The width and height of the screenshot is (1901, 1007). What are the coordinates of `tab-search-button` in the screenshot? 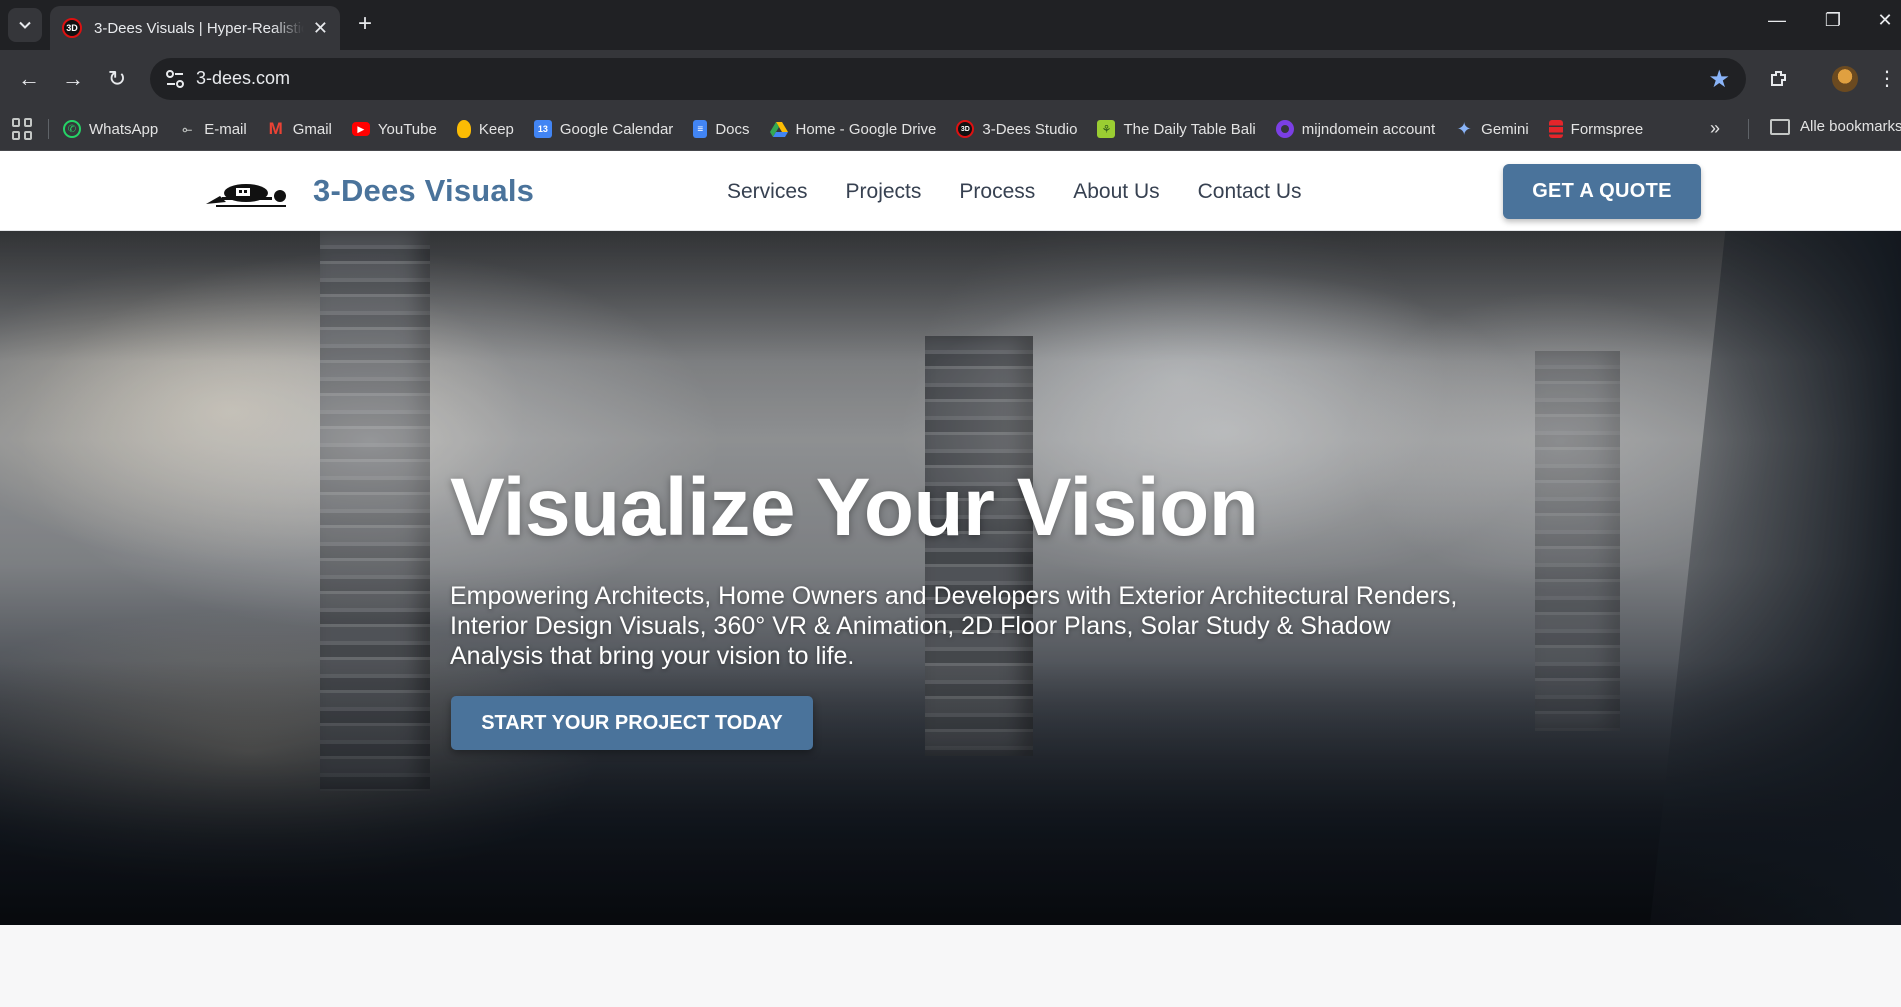 It's located at (25, 25).